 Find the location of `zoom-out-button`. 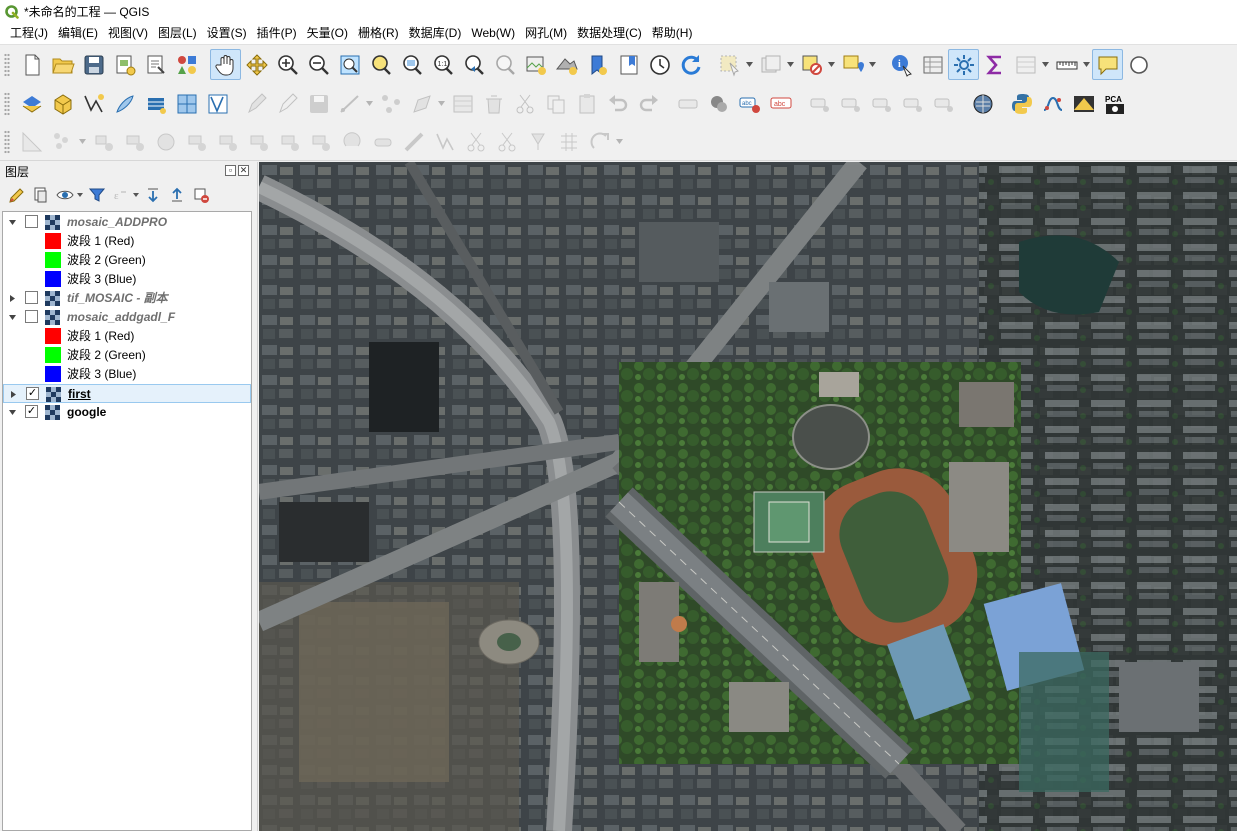

zoom-out-button is located at coordinates (318, 64).